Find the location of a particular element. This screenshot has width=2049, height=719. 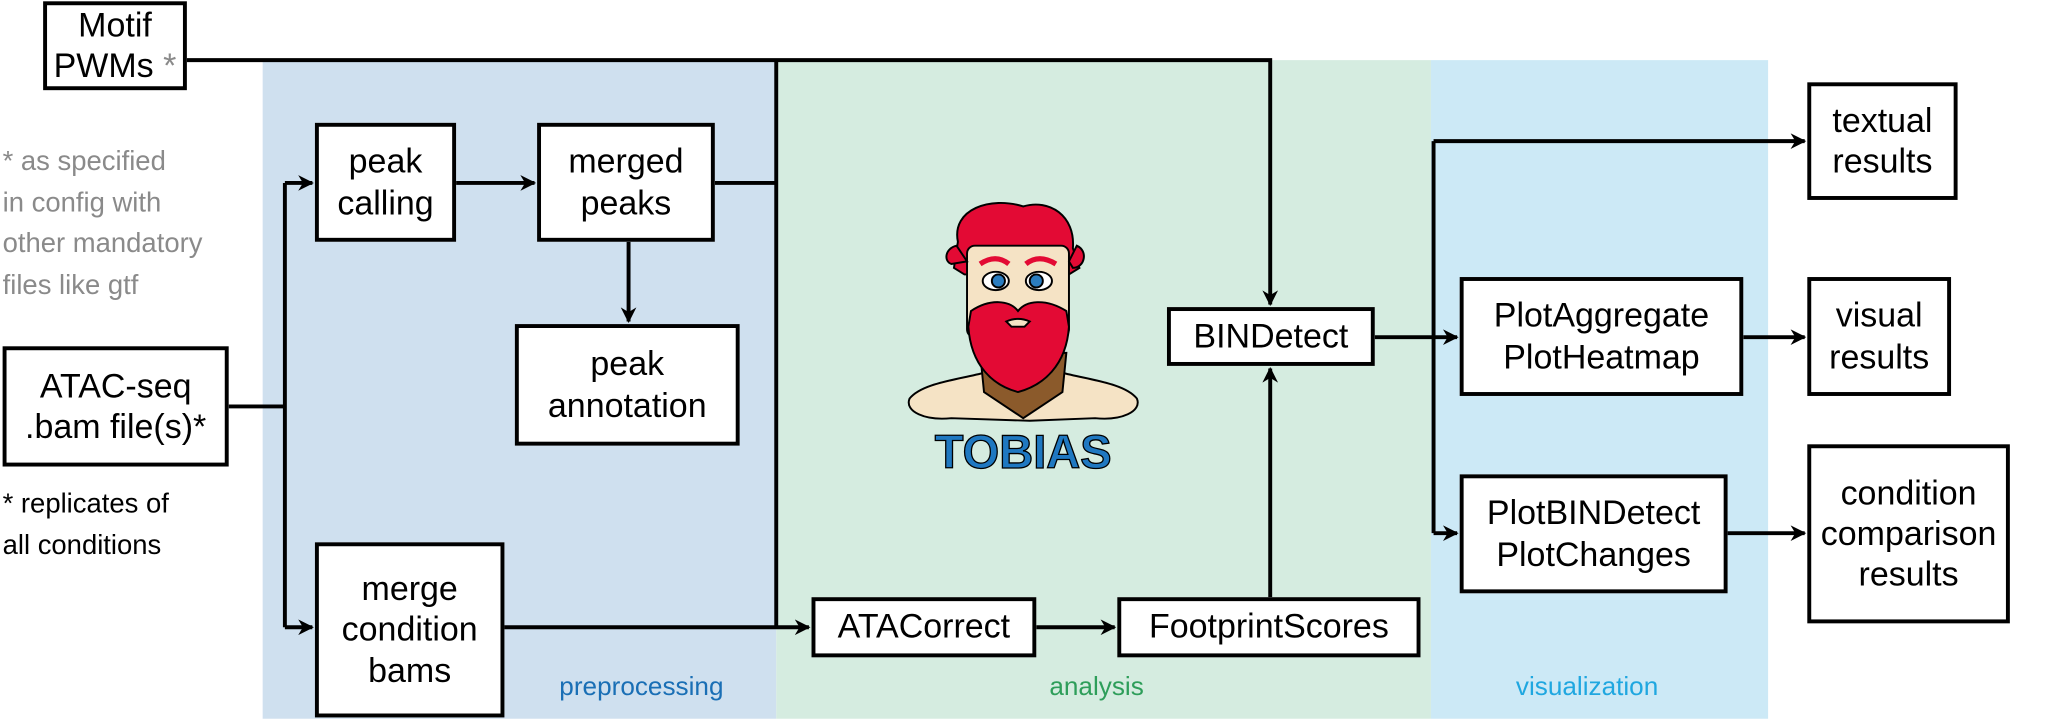

motif-line1: Motif is located at coordinates (115, 24).